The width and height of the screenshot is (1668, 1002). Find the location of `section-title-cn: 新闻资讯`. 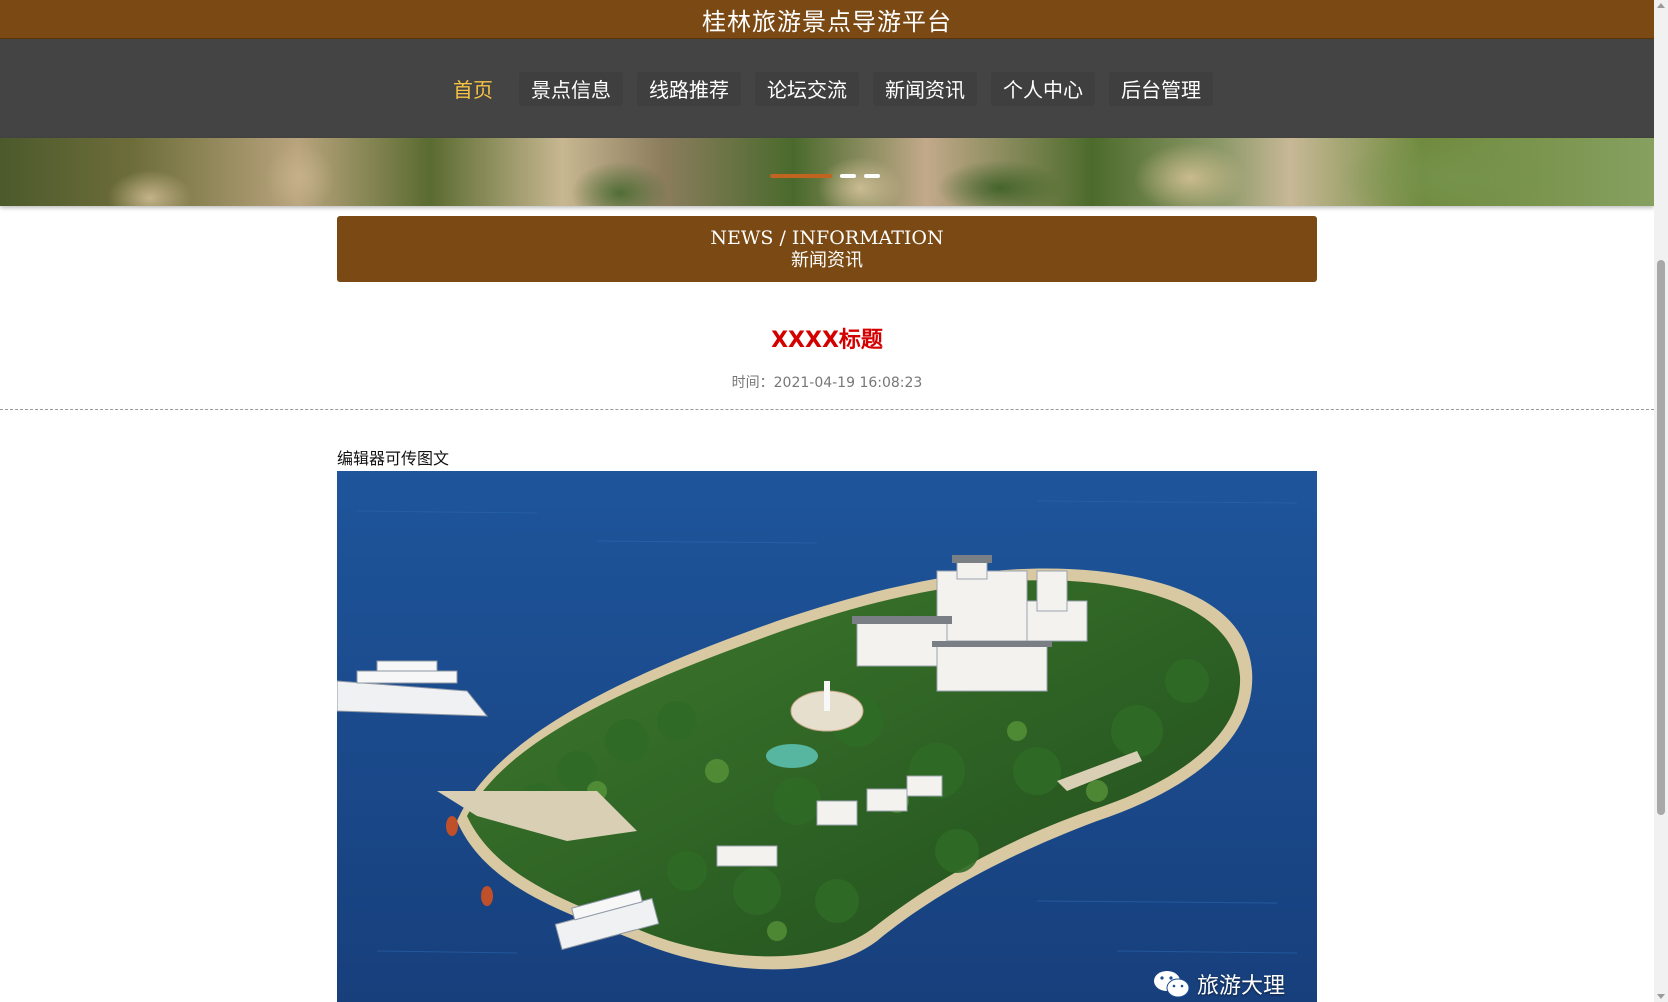

section-title-cn: 新闻资讯 is located at coordinates (827, 260).